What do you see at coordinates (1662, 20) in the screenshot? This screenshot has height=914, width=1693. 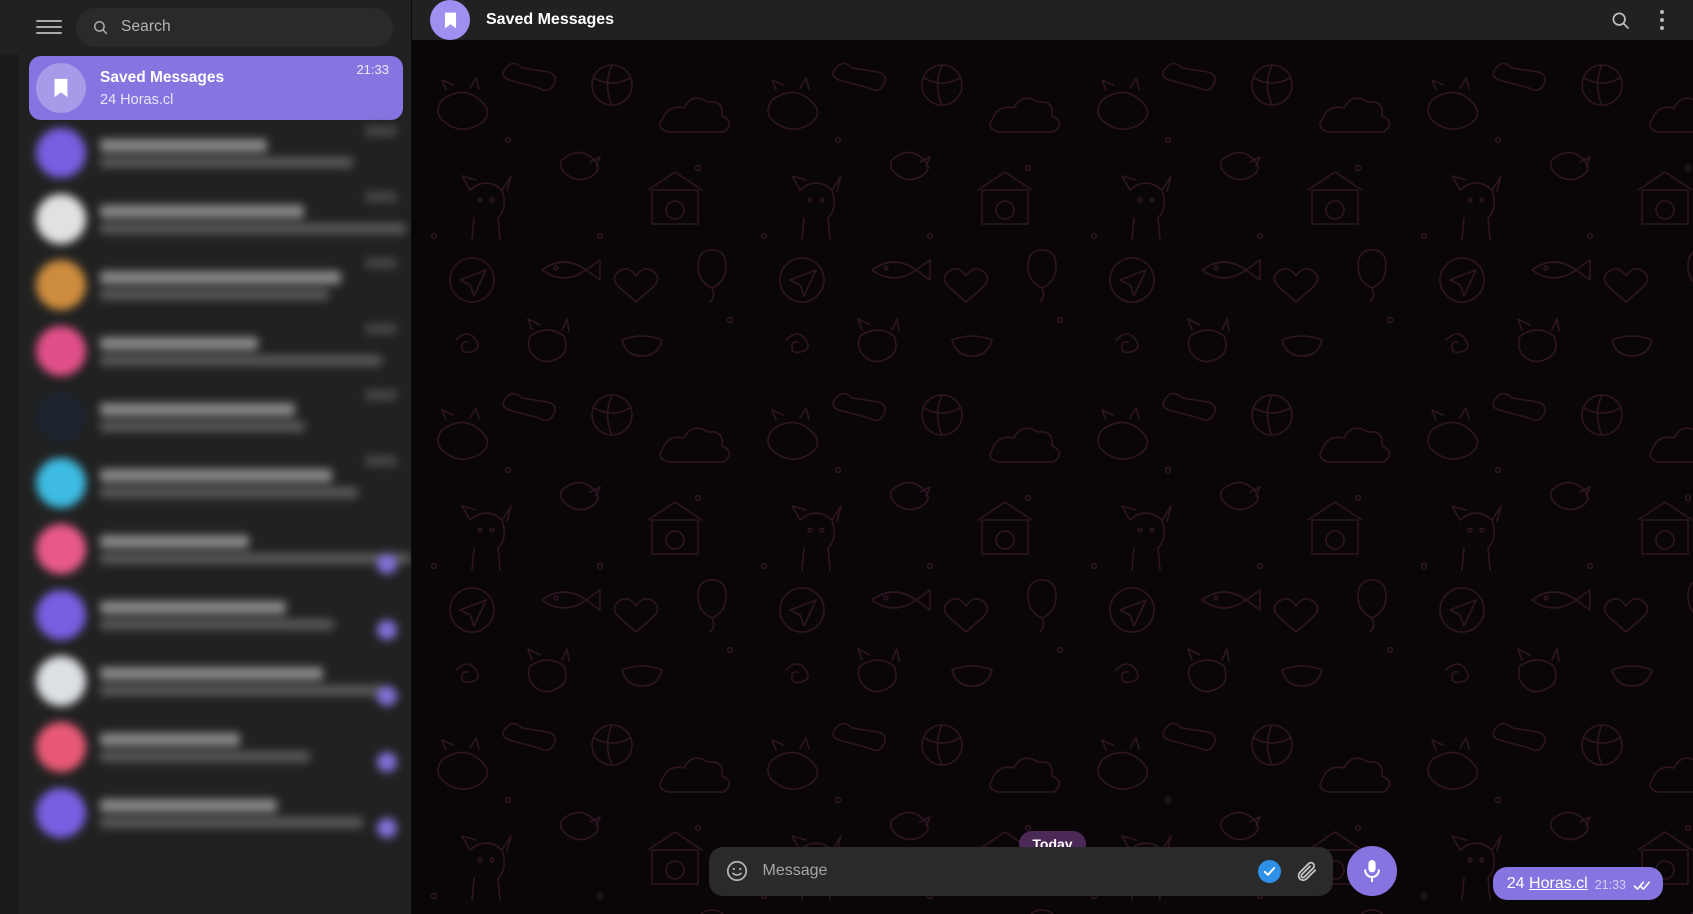 I see `more-vertical-icon` at bounding box center [1662, 20].